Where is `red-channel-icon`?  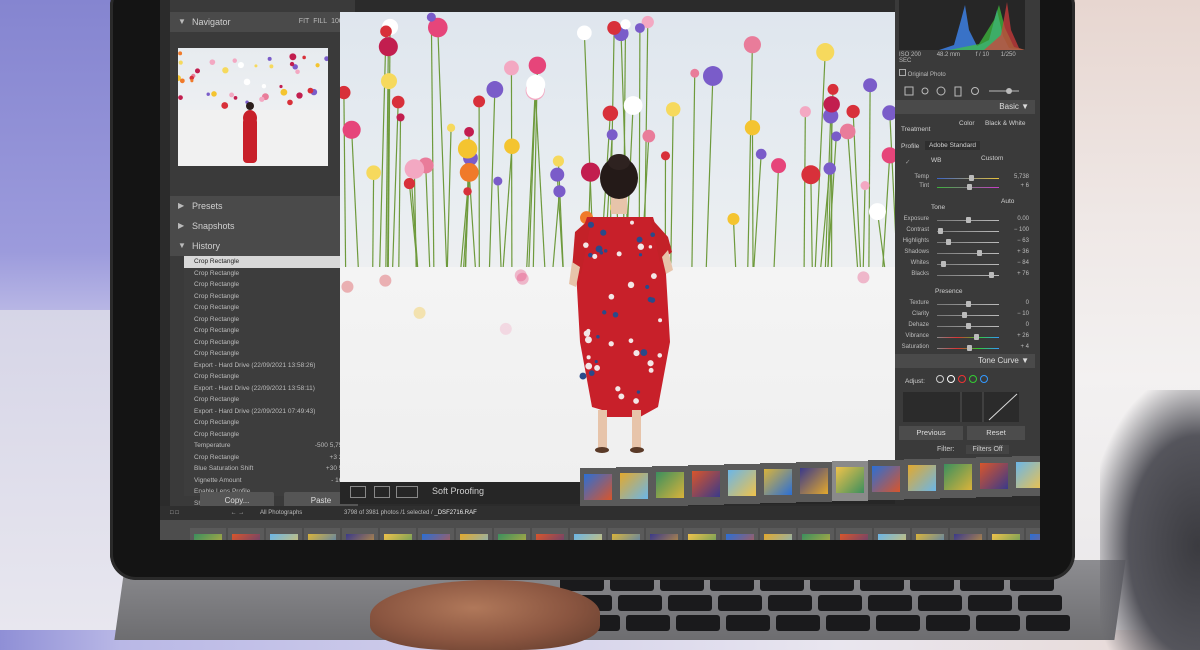 red-channel-icon is located at coordinates (962, 379).